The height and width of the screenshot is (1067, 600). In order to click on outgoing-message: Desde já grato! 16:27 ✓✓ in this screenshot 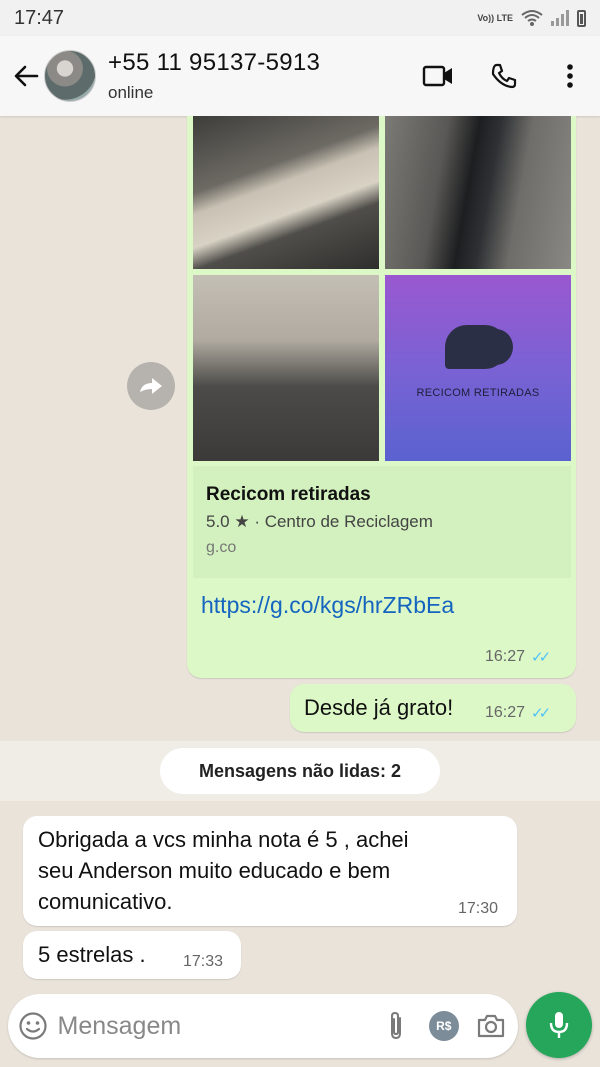, I will do `click(433, 708)`.